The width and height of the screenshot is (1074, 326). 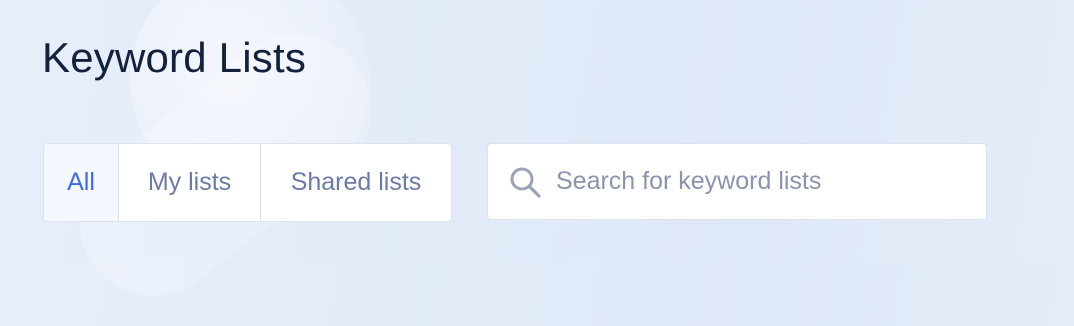 What do you see at coordinates (190, 182) in the screenshot?
I see `tab-my-lists: My lists` at bounding box center [190, 182].